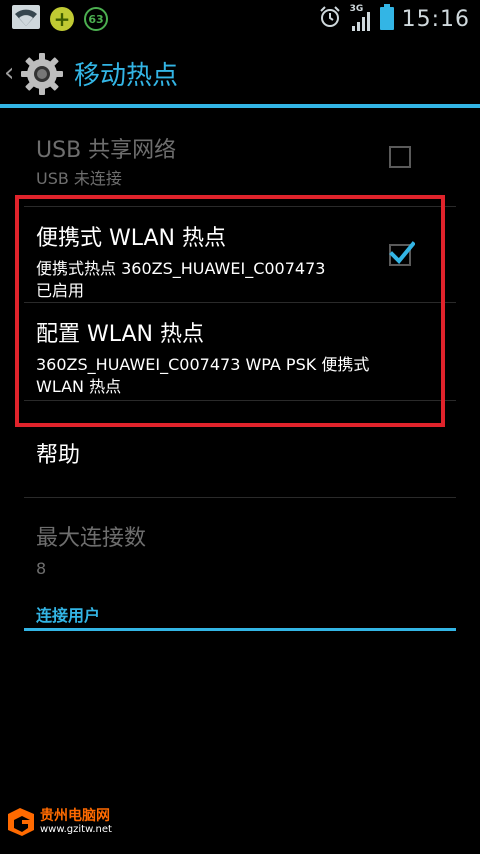  I want to click on battery-icon, so click(386, 19).